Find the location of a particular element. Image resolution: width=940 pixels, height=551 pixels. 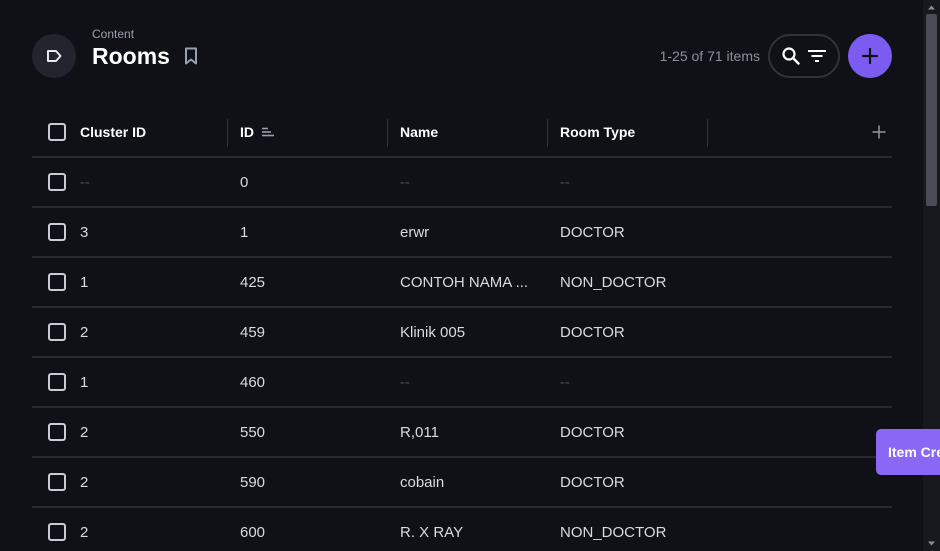

select-all-checkbox is located at coordinates (57, 132).